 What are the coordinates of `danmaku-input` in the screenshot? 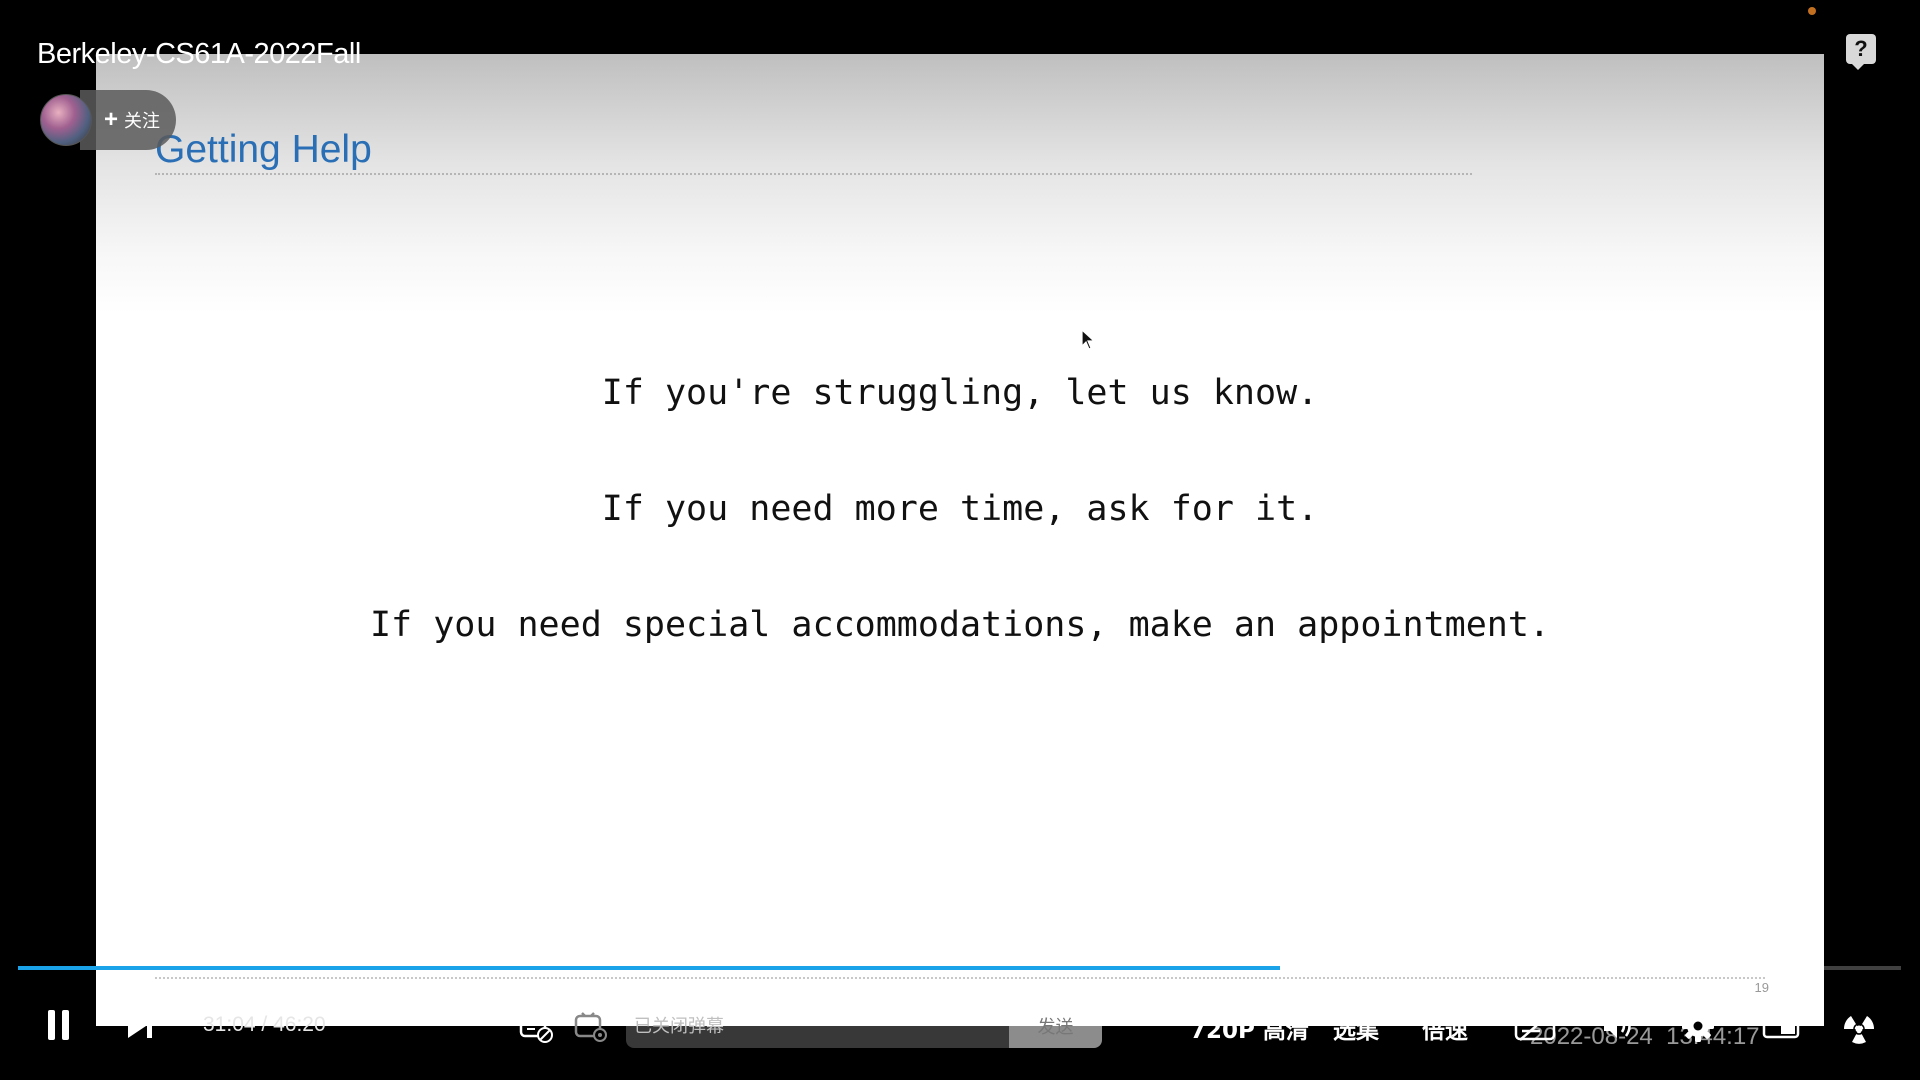 It's located at (817, 1026).